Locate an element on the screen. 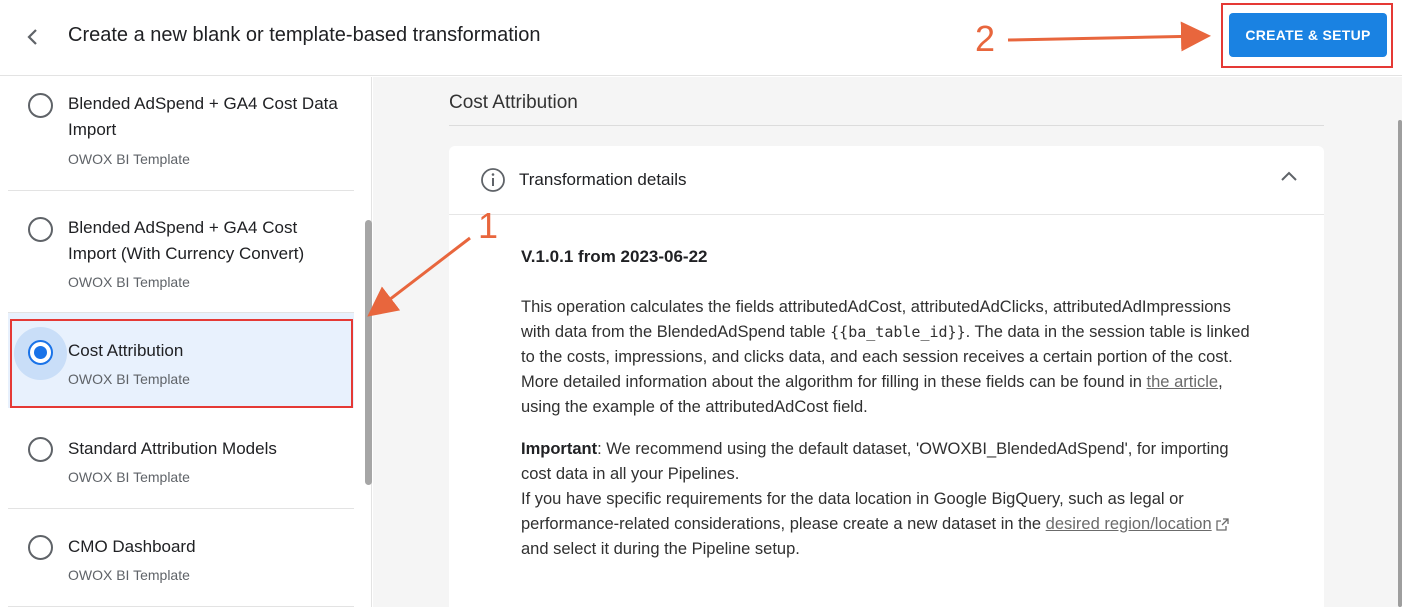 This screenshot has width=1402, height=607. radio-button-checked is located at coordinates (40, 352).